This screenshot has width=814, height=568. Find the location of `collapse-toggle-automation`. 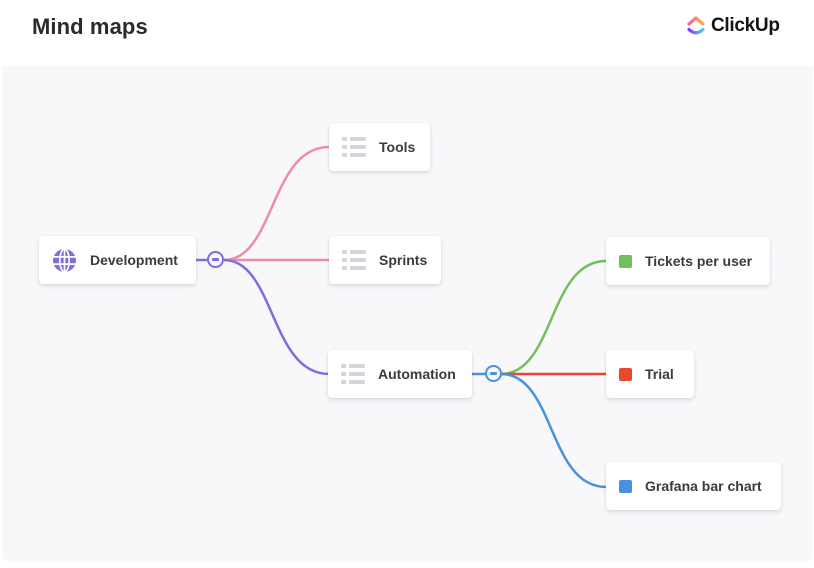

collapse-toggle-automation is located at coordinates (493, 373).